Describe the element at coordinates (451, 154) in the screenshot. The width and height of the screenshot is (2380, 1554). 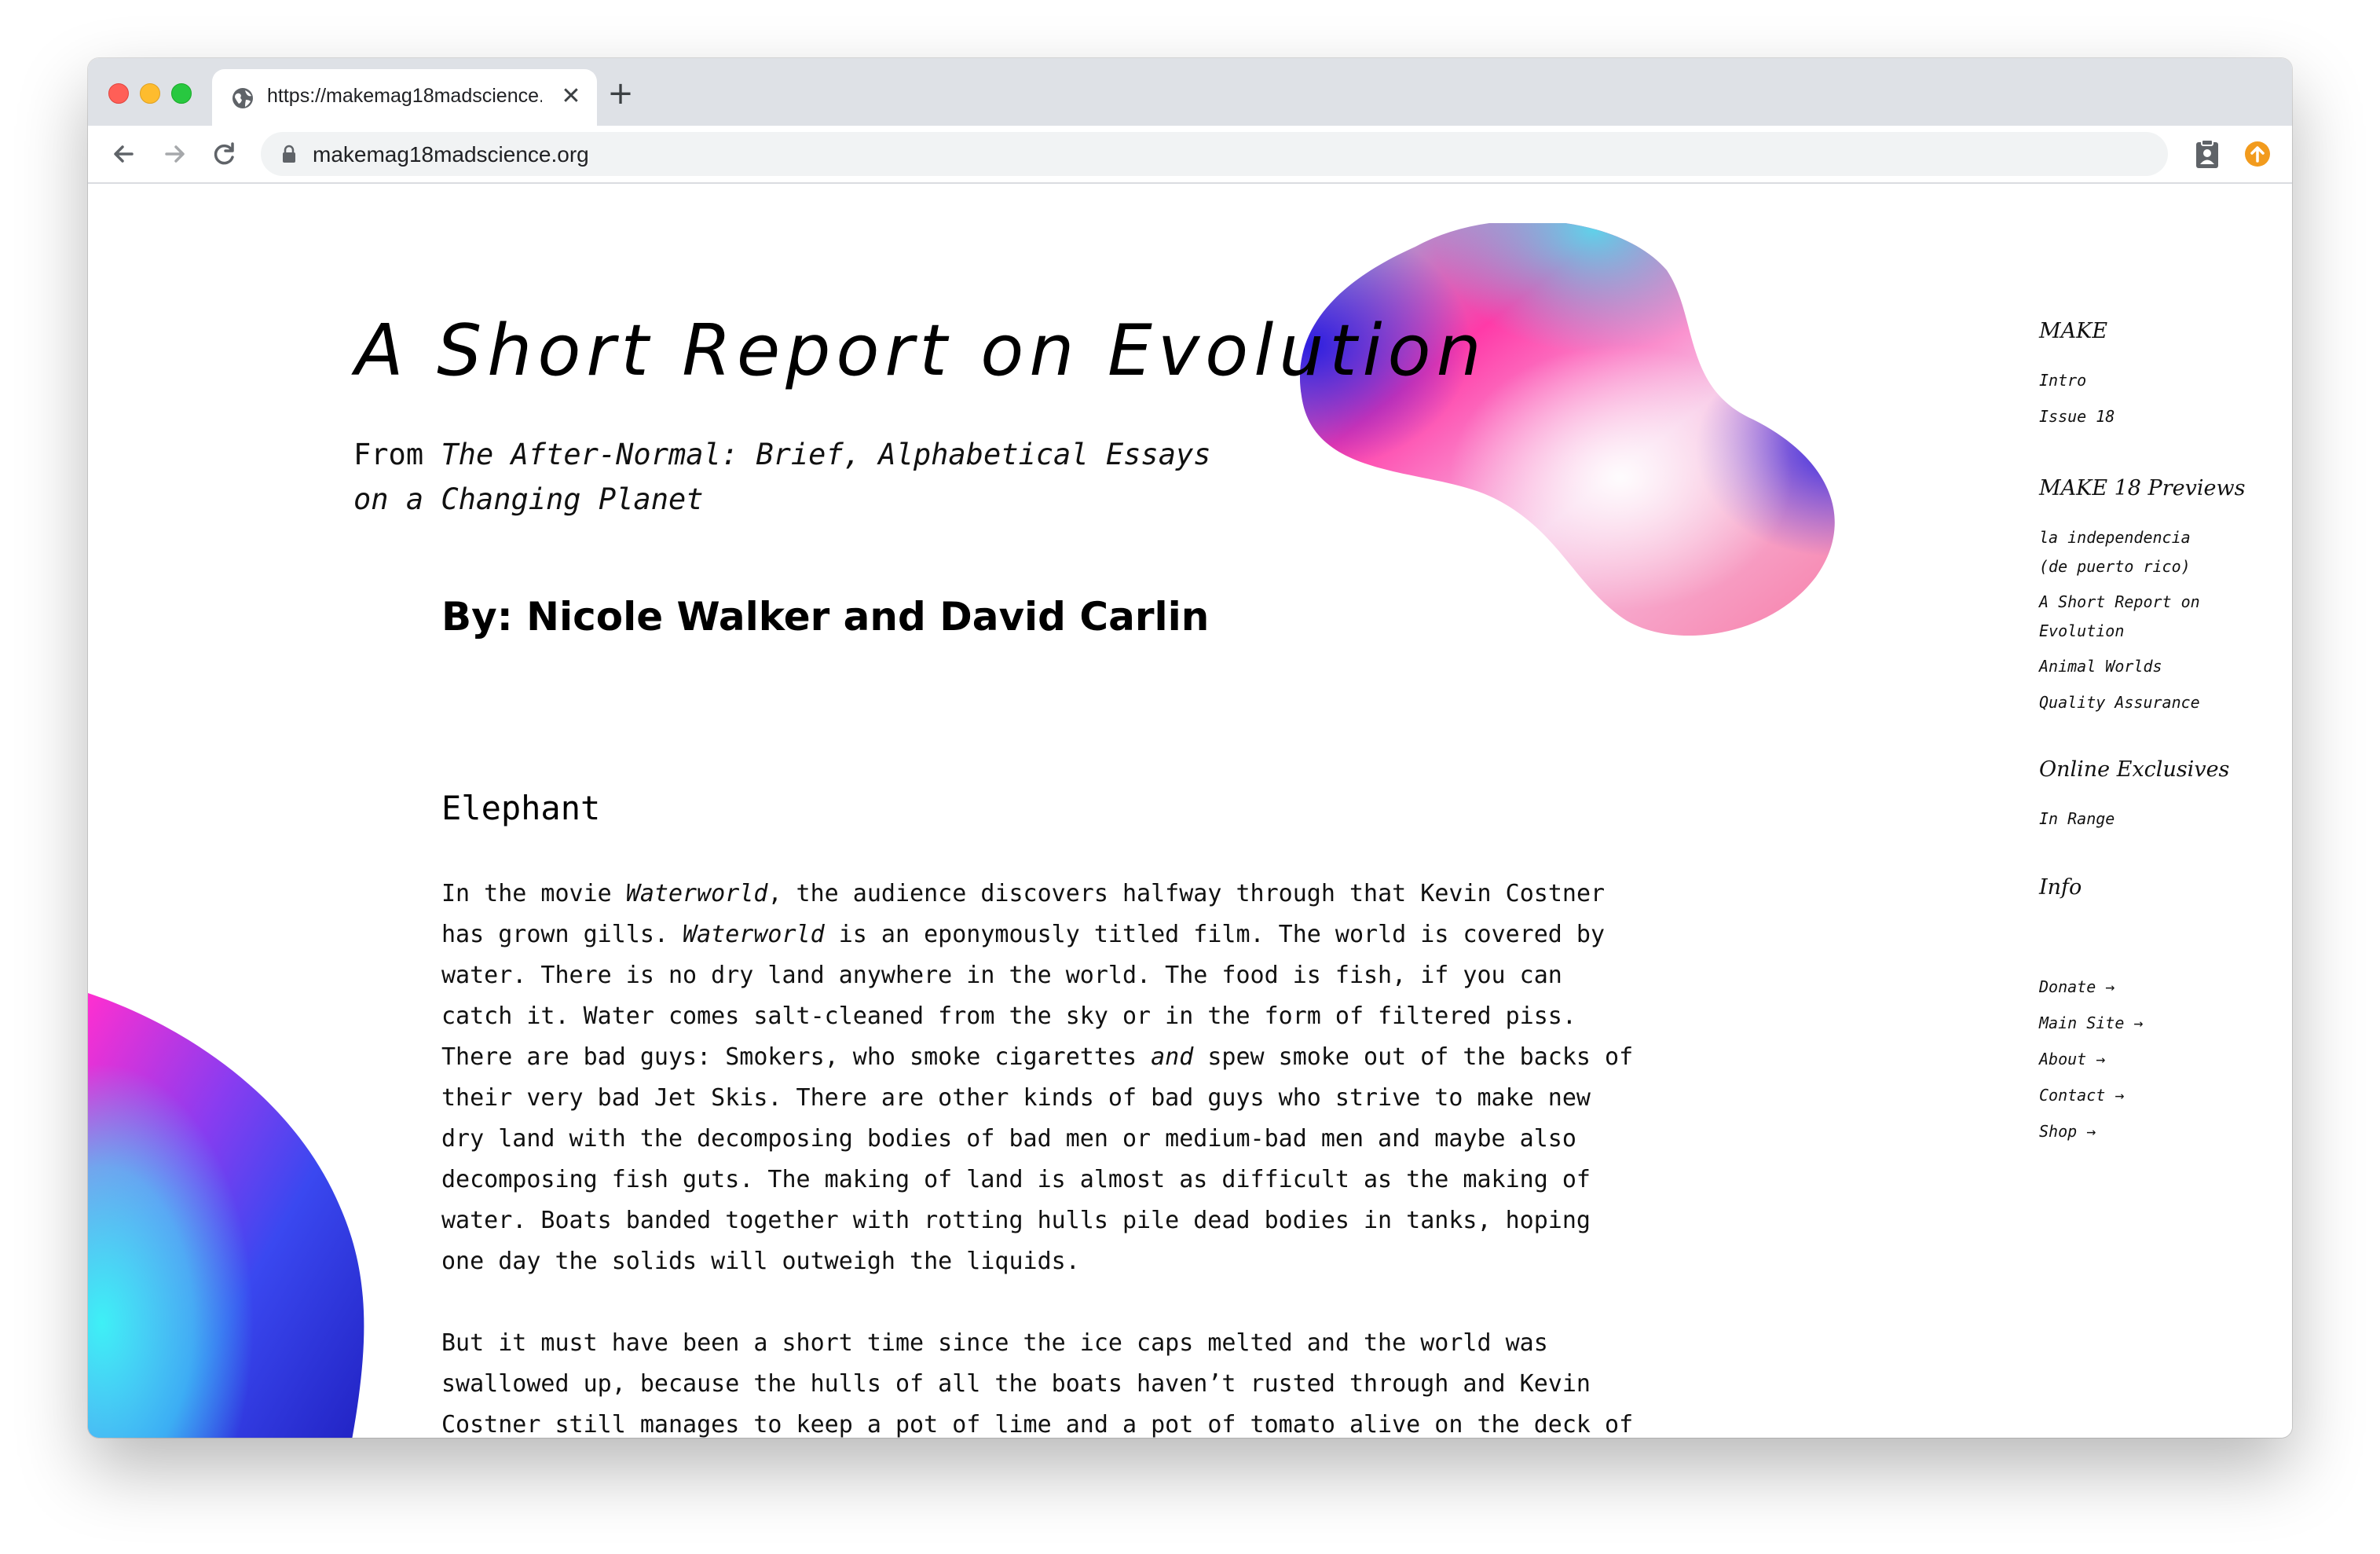
I see `url-text: makemag18madscience.org` at that location.